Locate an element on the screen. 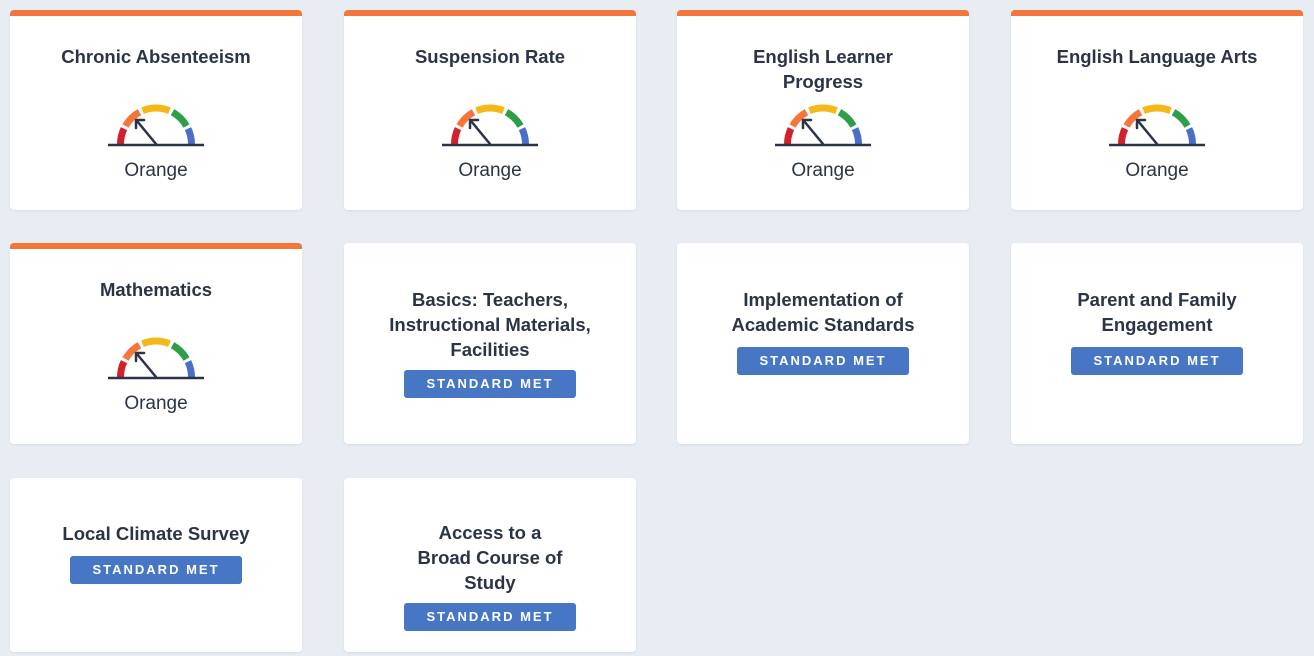 The width and height of the screenshot is (1314, 656). indicator-card-local-climate-survey: Local Climate Survey STANDARD MET is located at coordinates (156, 565).